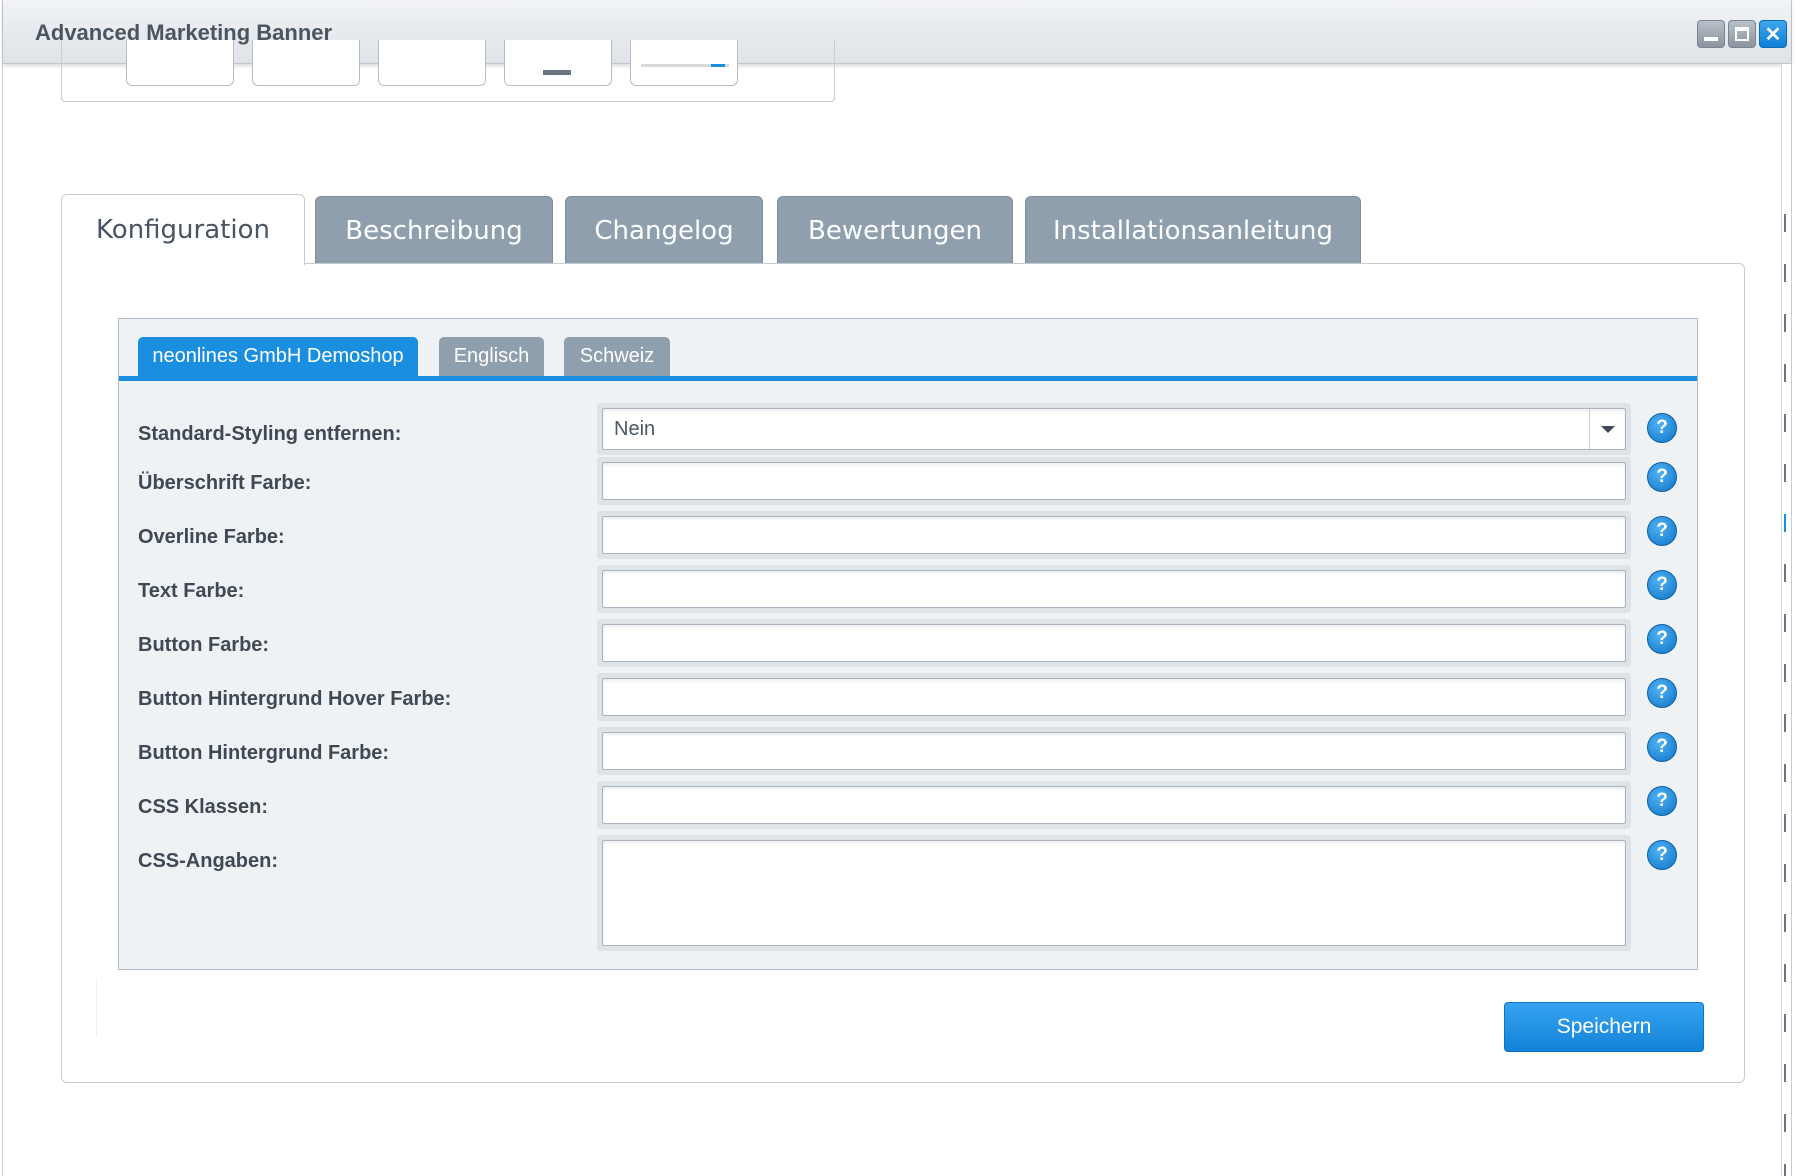 The height and width of the screenshot is (1176, 1802). I want to click on field-label: Standard-Styling entfernen:, so click(270, 434).